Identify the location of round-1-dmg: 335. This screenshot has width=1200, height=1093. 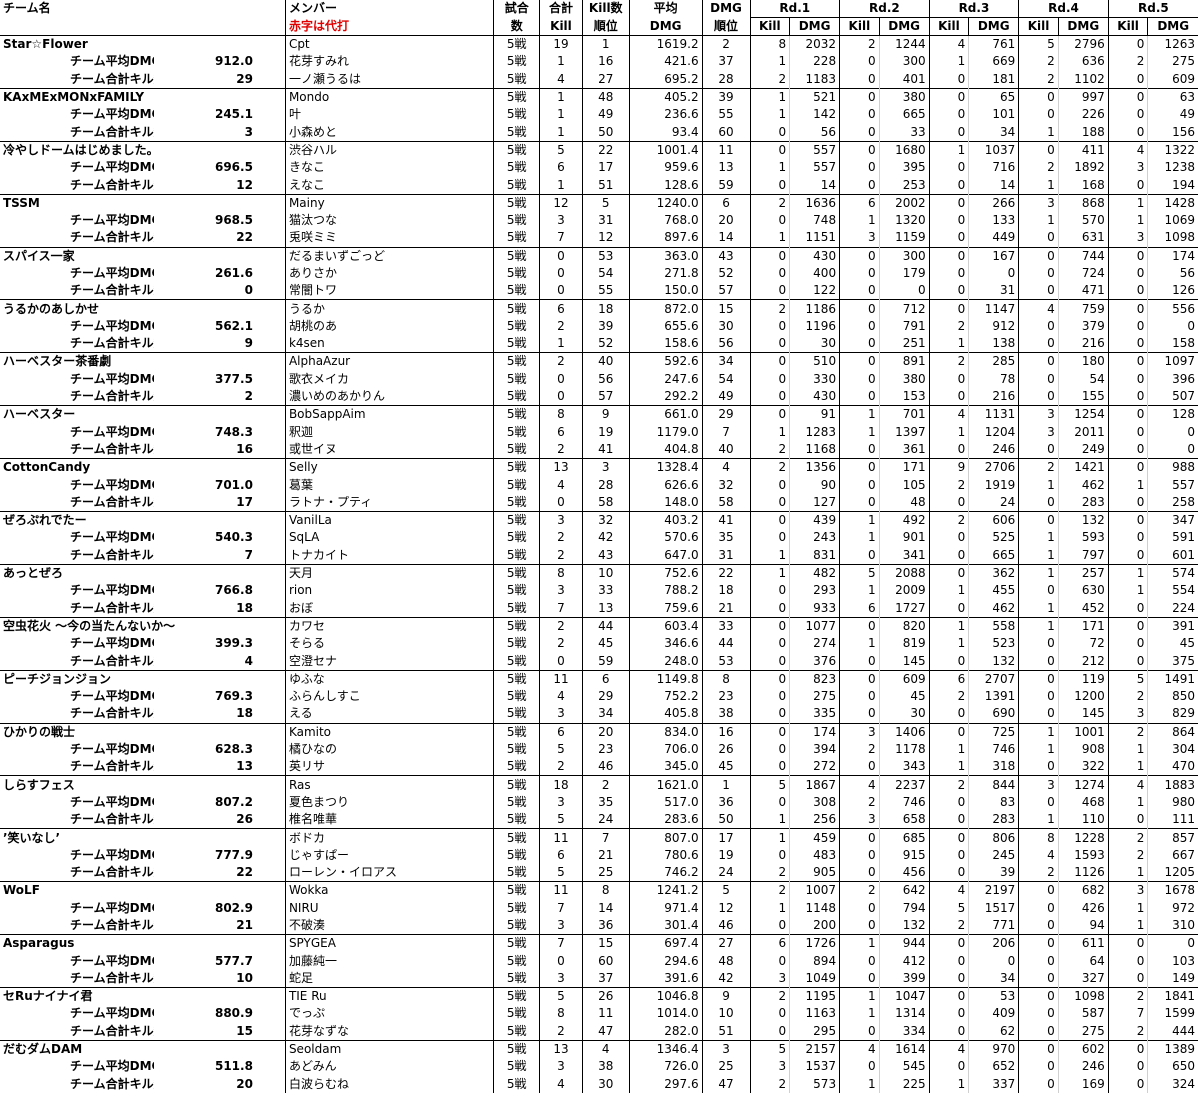
(814, 714).